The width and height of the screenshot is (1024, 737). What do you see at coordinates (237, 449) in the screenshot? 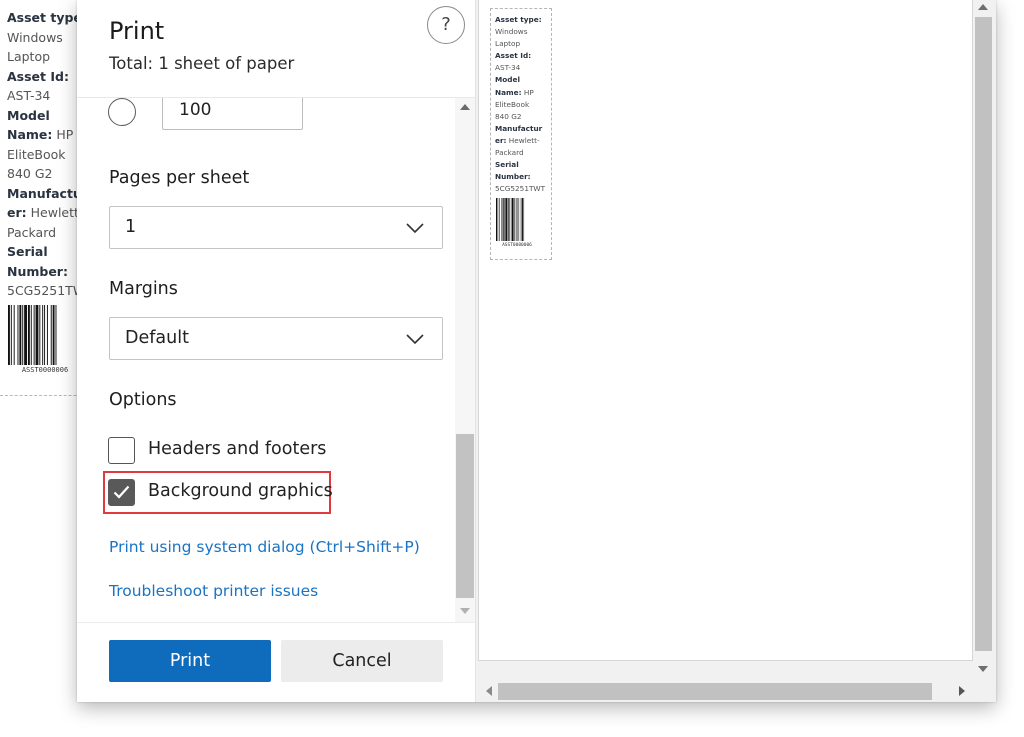
I see `headers-footers-label: Headers and footers` at bounding box center [237, 449].